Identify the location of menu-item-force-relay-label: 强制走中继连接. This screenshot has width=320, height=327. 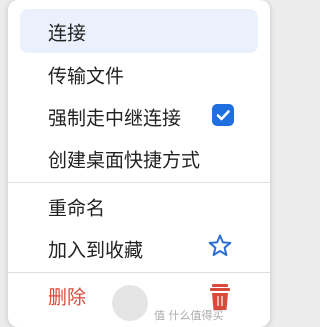
(115, 118).